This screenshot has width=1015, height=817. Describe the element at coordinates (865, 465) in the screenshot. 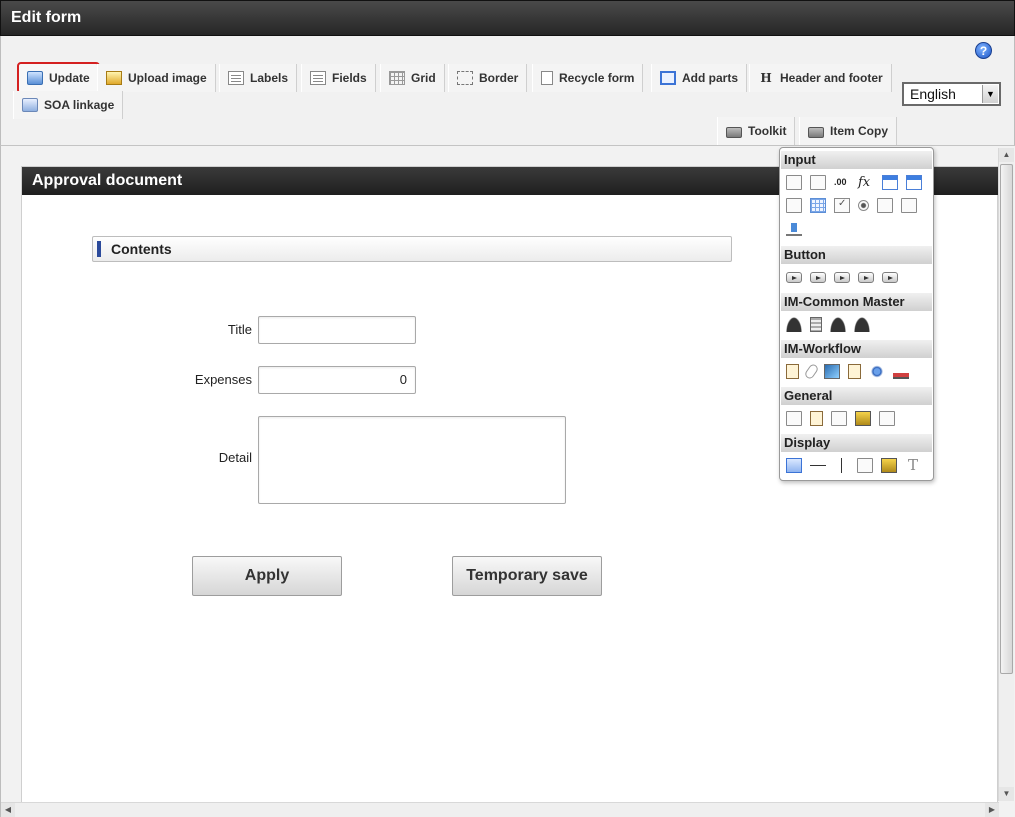

I see `rectangle-icon` at that location.